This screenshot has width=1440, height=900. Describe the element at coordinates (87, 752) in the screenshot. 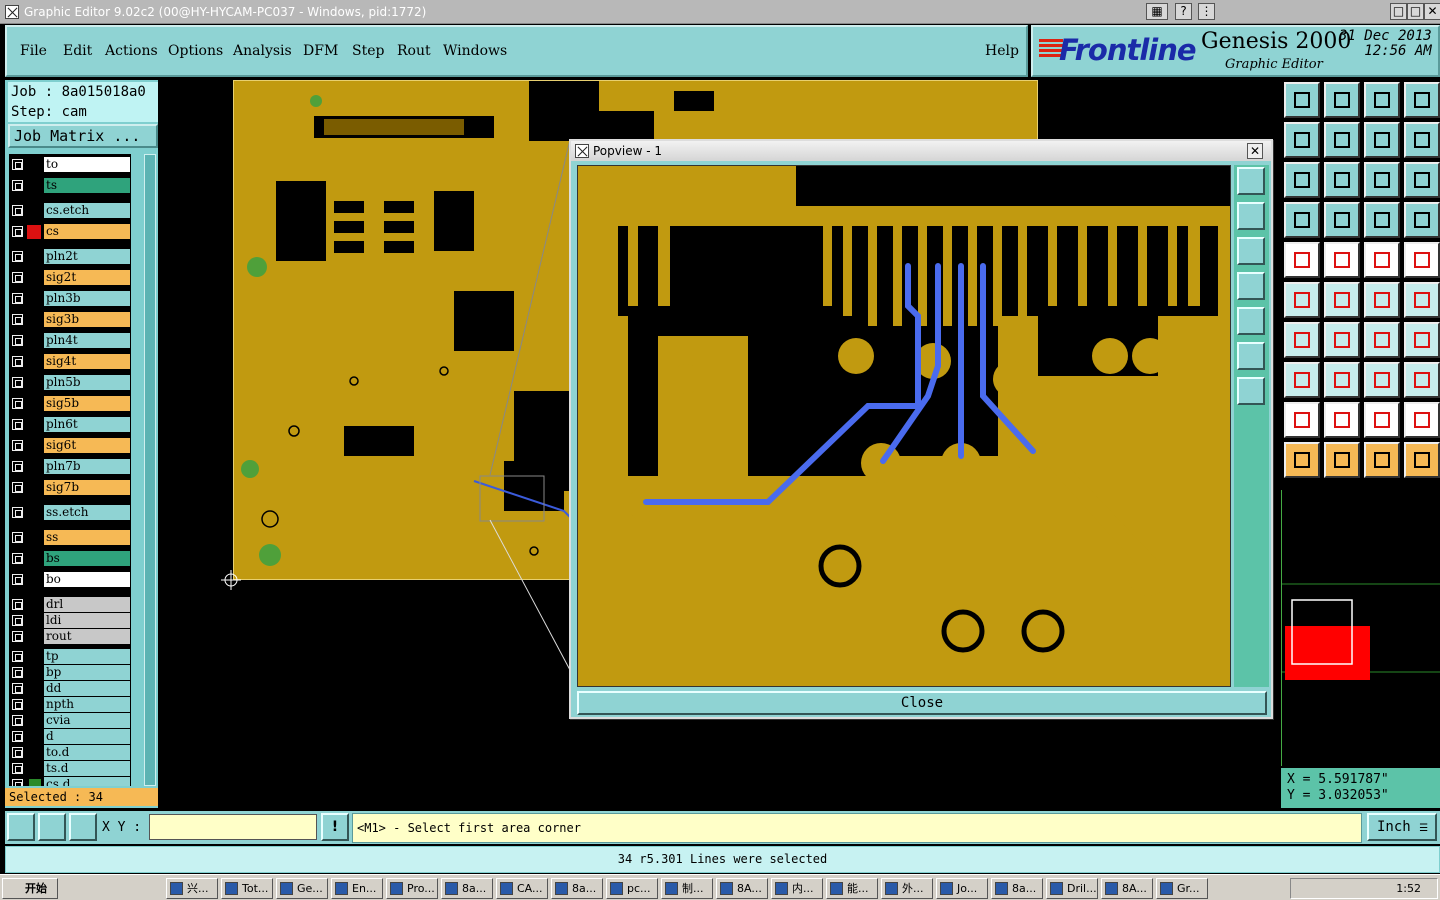

I see `layer-name: to.d` at that location.